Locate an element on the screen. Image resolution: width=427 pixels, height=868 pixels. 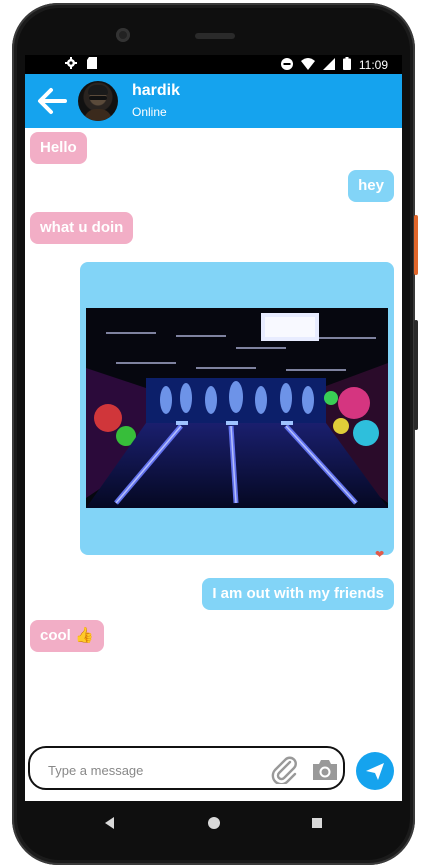
contact-status: Online is located at coordinates (149, 112).